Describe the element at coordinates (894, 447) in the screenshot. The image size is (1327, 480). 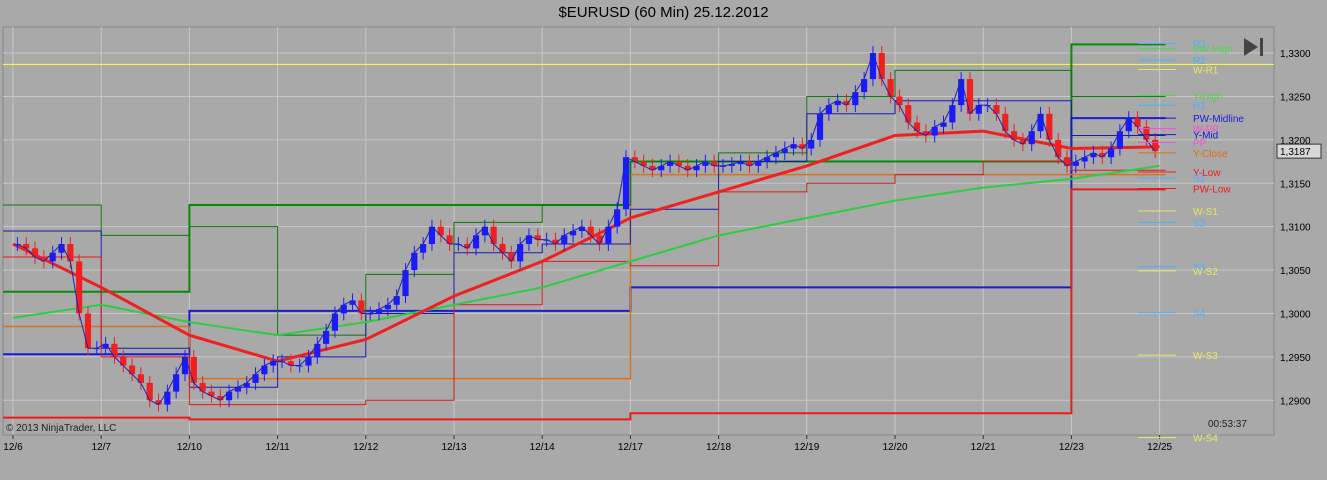
I see `x-tick-label: 12/20` at that location.